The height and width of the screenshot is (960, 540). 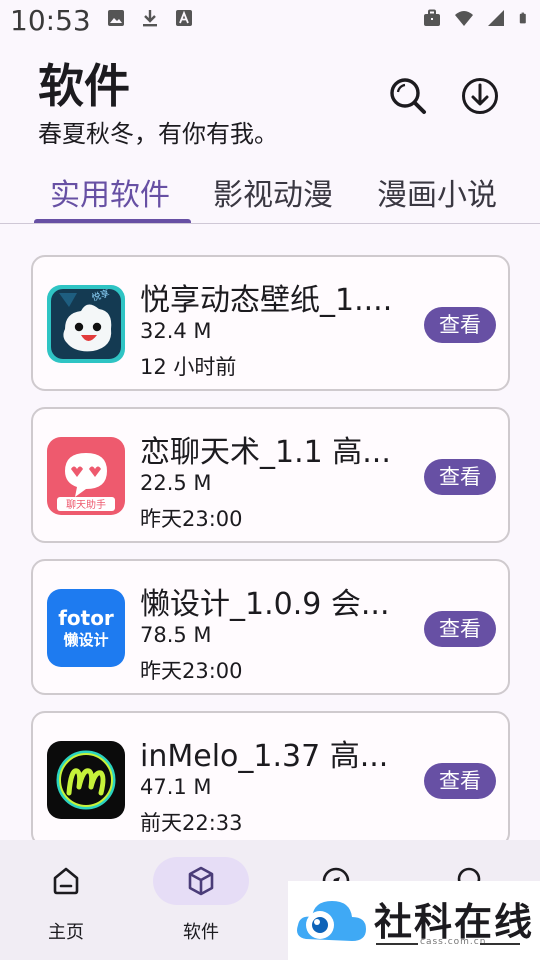 What do you see at coordinates (112, 221) in the screenshot?
I see `tab-indicator` at bounding box center [112, 221].